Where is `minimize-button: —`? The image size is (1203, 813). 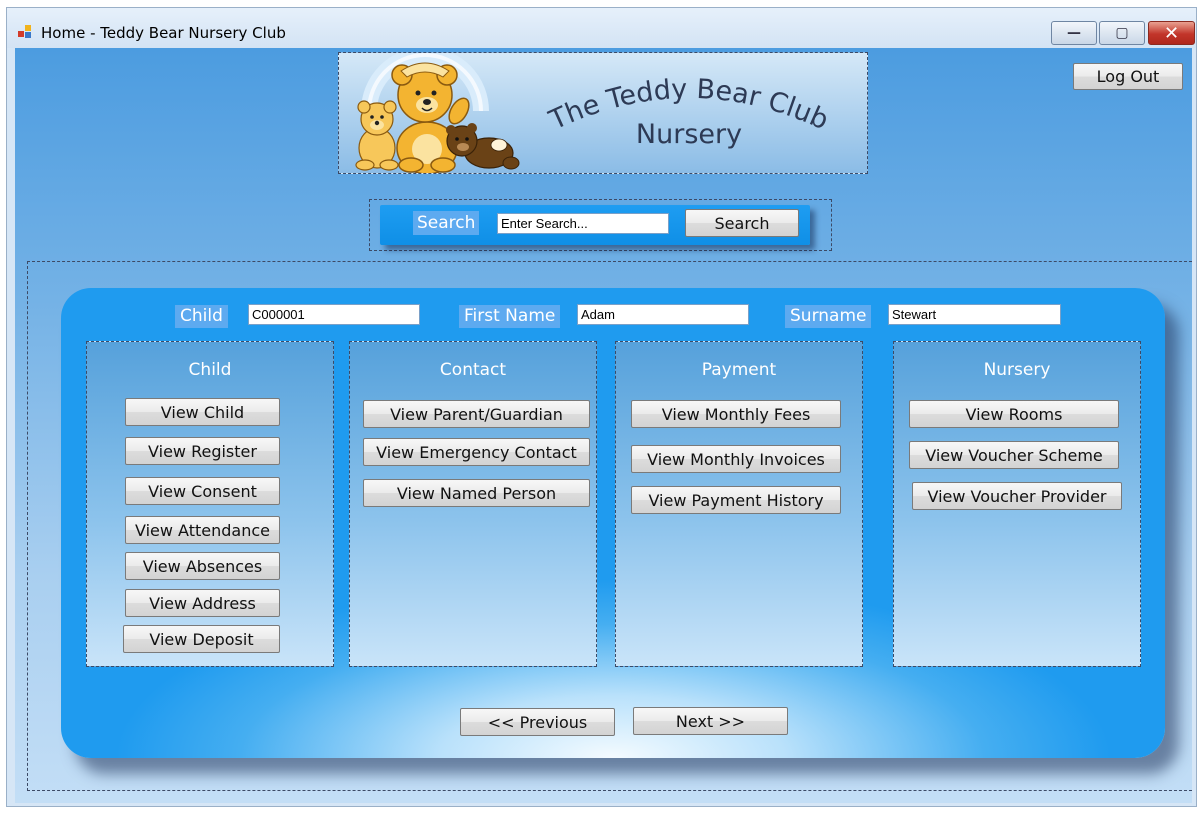
minimize-button: — is located at coordinates (1074, 33).